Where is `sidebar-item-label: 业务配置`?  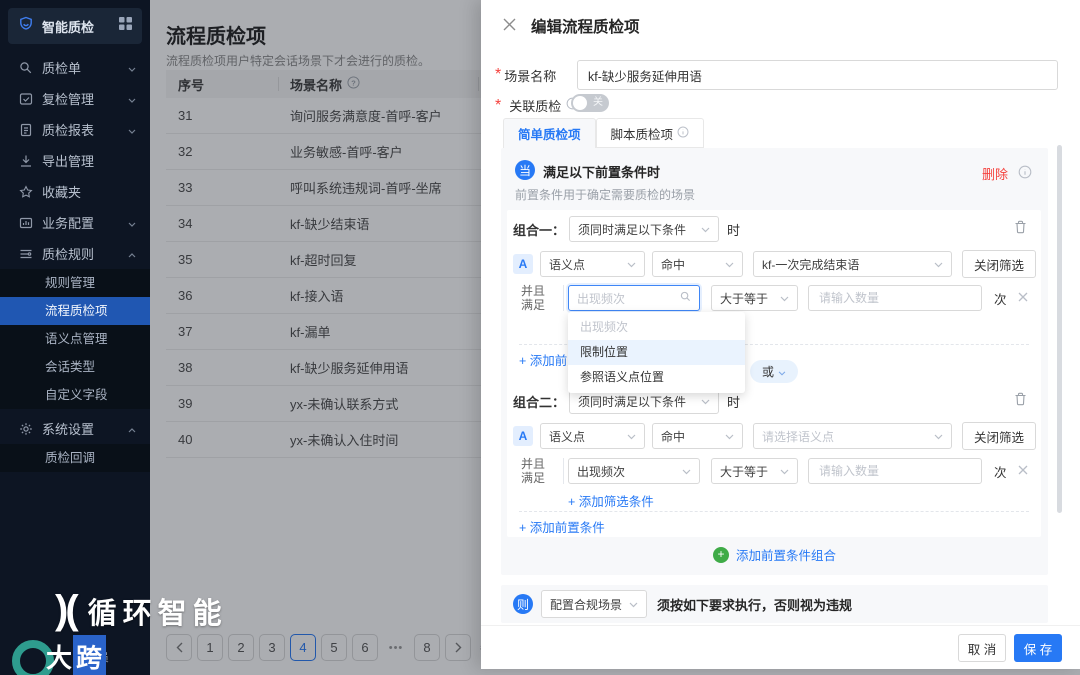
sidebar-item-label: 业务配置 is located at coordinates (68, 223).